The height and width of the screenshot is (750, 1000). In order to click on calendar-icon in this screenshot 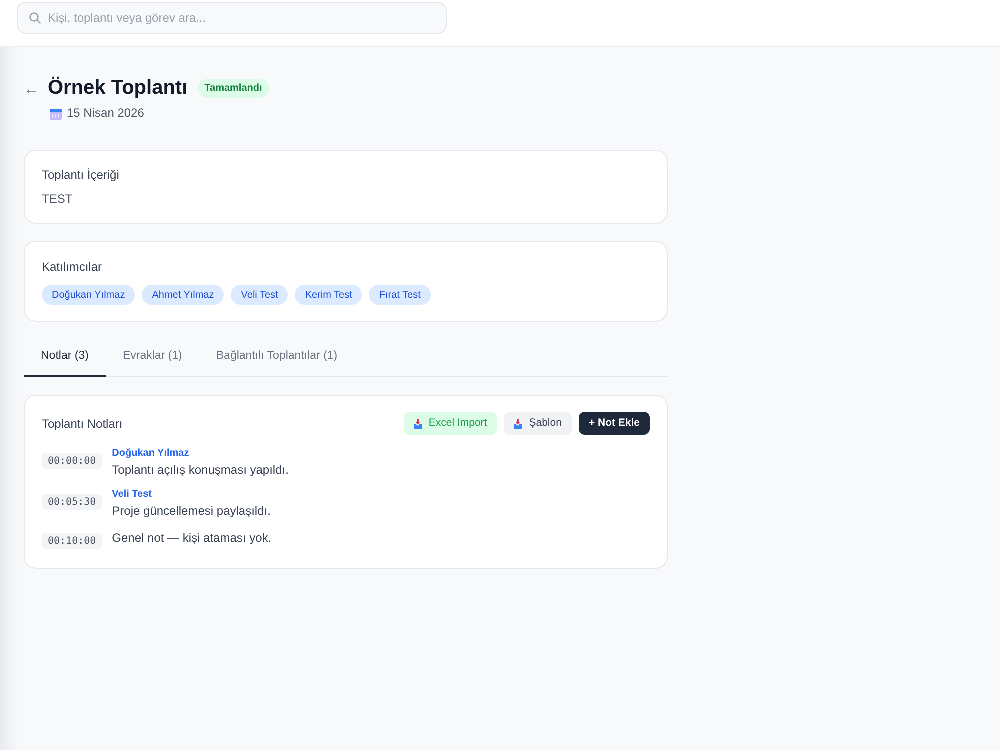, I will do `click(56, 114)`.